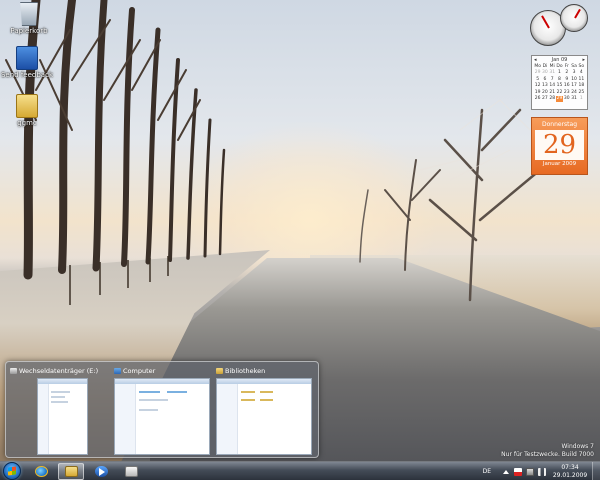 The image size is (600, 480). I want to click on memory-meter-gadget, so click(574, 18).